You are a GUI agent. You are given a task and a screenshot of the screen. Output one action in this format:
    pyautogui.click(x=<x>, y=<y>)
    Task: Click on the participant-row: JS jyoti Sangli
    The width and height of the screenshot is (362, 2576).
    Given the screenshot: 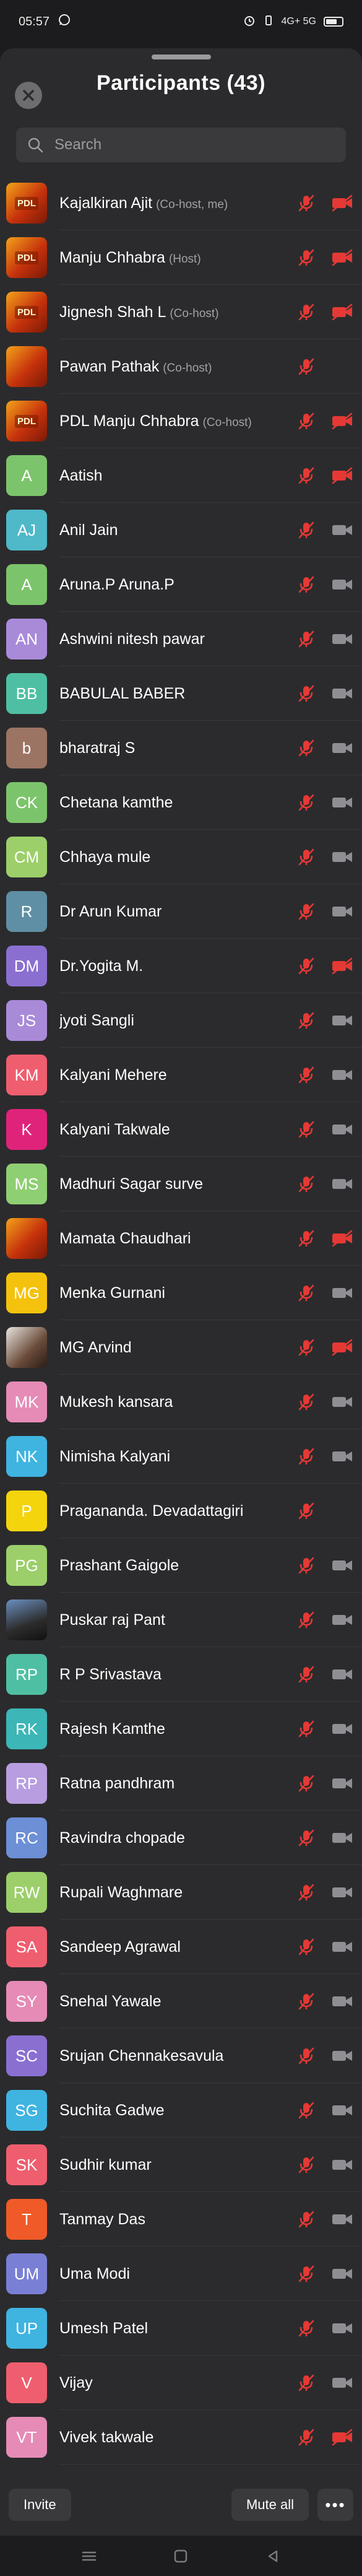 What is the action you would take?
    pyautogui.click(x=181, y=1020)
    